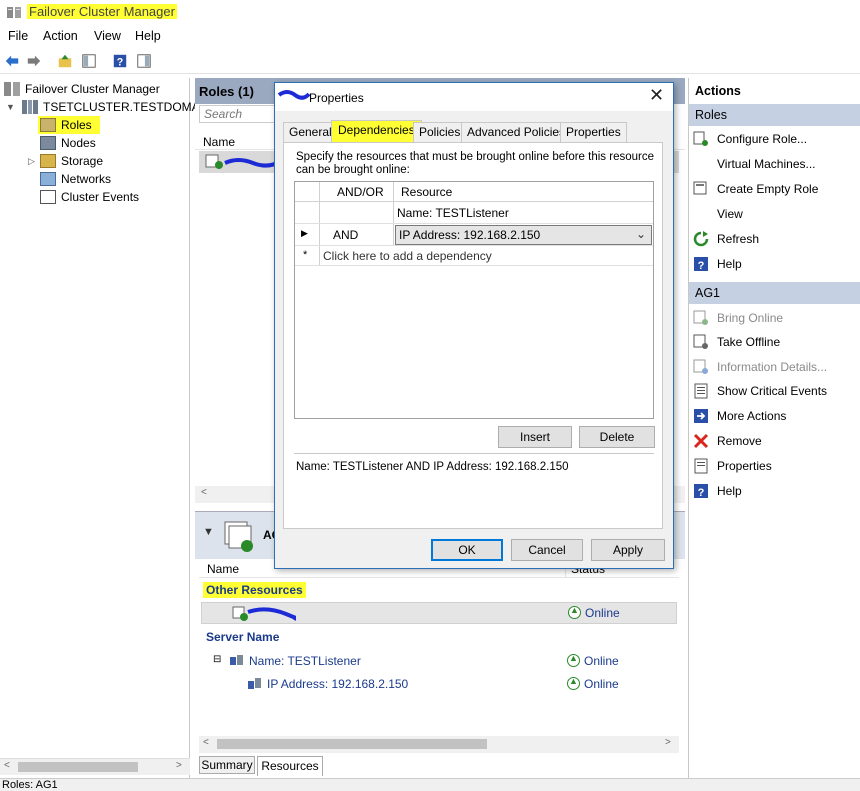 The height and width of the screenshot is (791, 860). I want to click on action-properties: Properties, so click(732, 466).